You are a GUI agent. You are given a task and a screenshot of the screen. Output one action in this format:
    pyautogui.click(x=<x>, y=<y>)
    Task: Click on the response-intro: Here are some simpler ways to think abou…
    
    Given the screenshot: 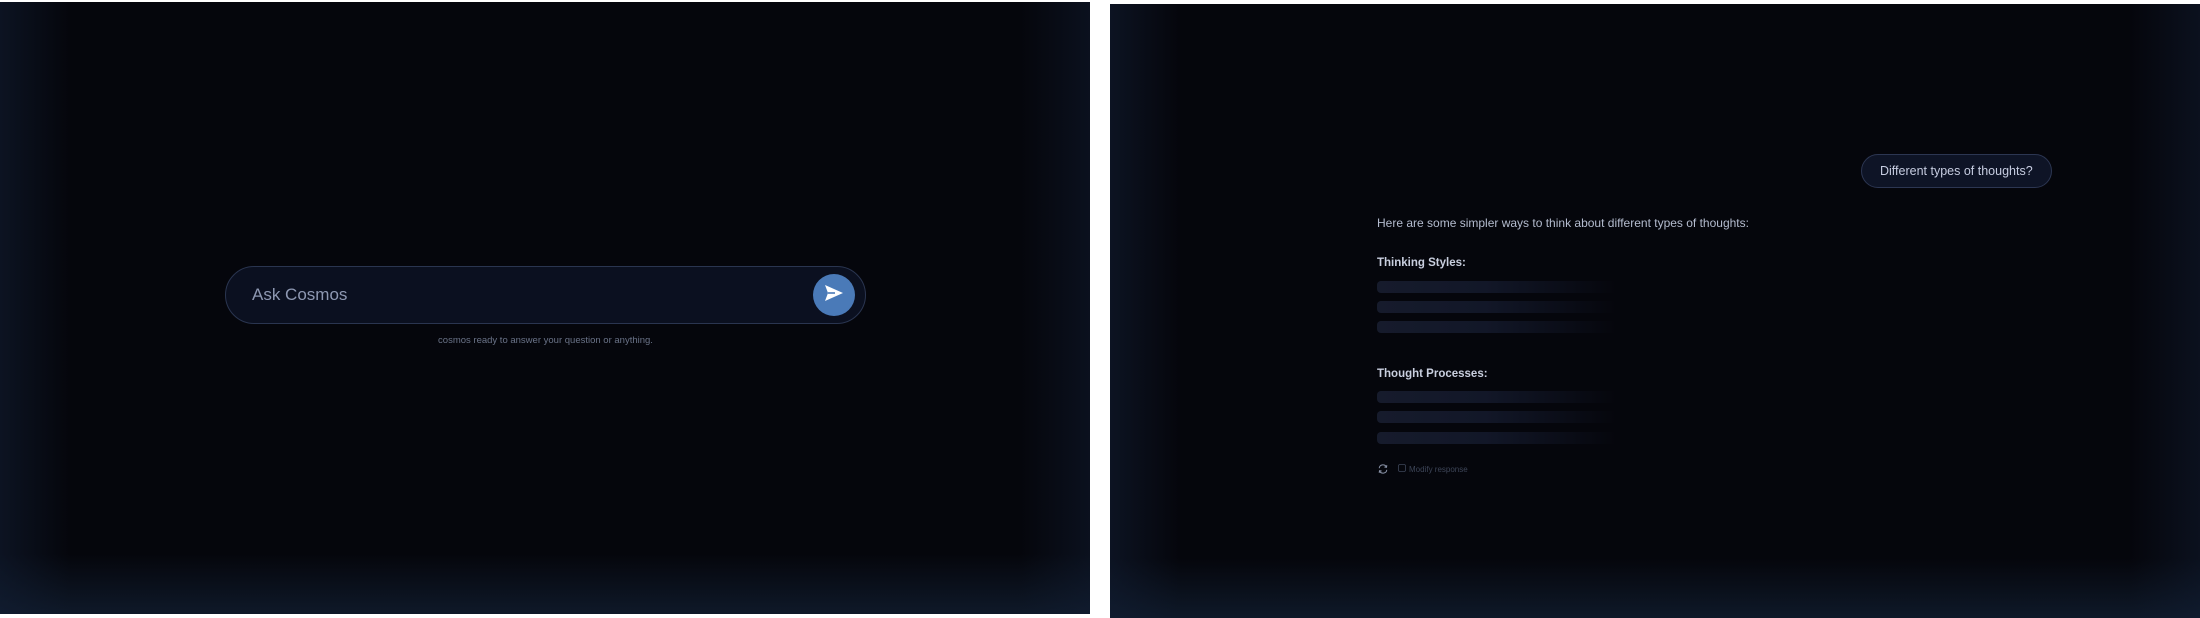 What is the action you would take?
    pyautogui.click(x=1563, y=223)
    